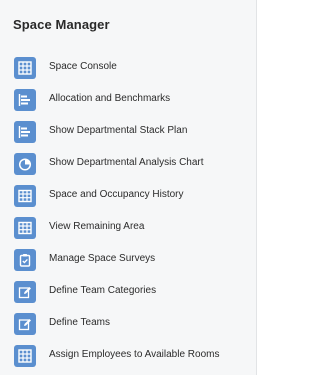 The image size is (320, 375). What do you see at coordinates (318, 187) in the screenshot?
I see `window-edge` at bounding box center [318, 187].